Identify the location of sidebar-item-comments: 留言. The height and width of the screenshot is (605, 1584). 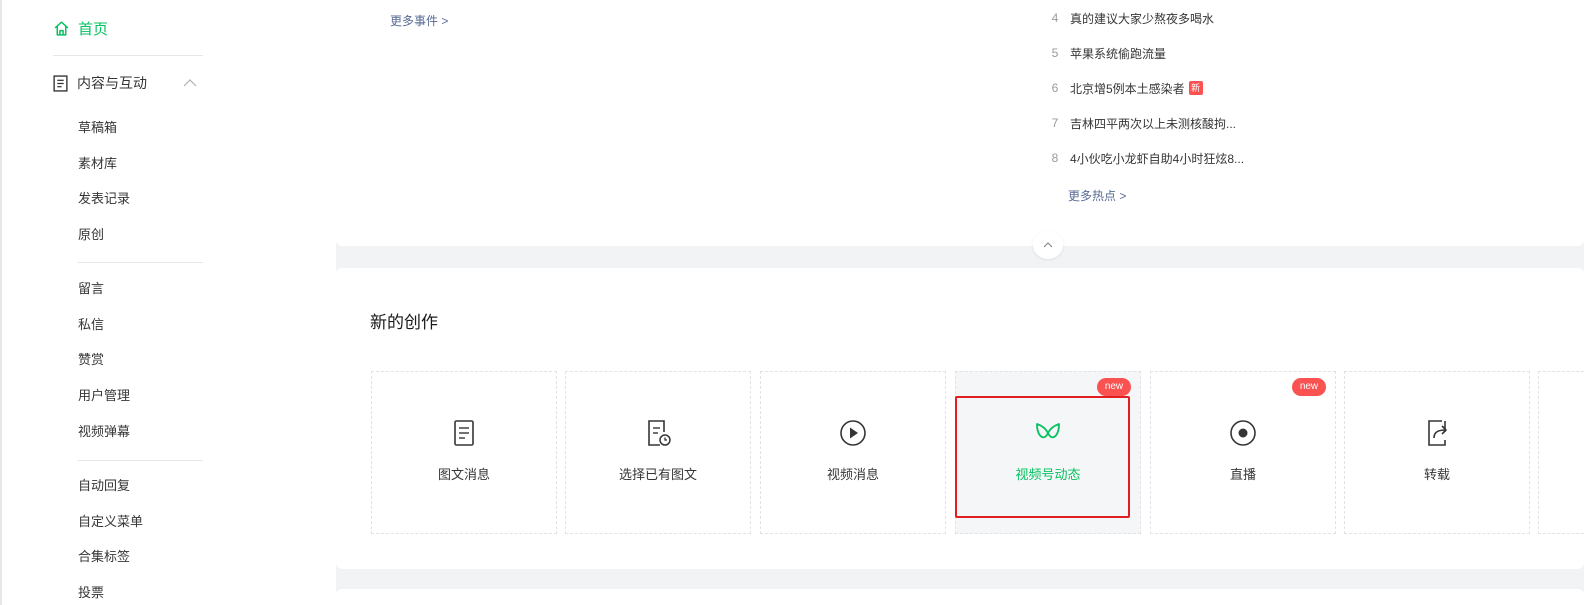
(91, 289).